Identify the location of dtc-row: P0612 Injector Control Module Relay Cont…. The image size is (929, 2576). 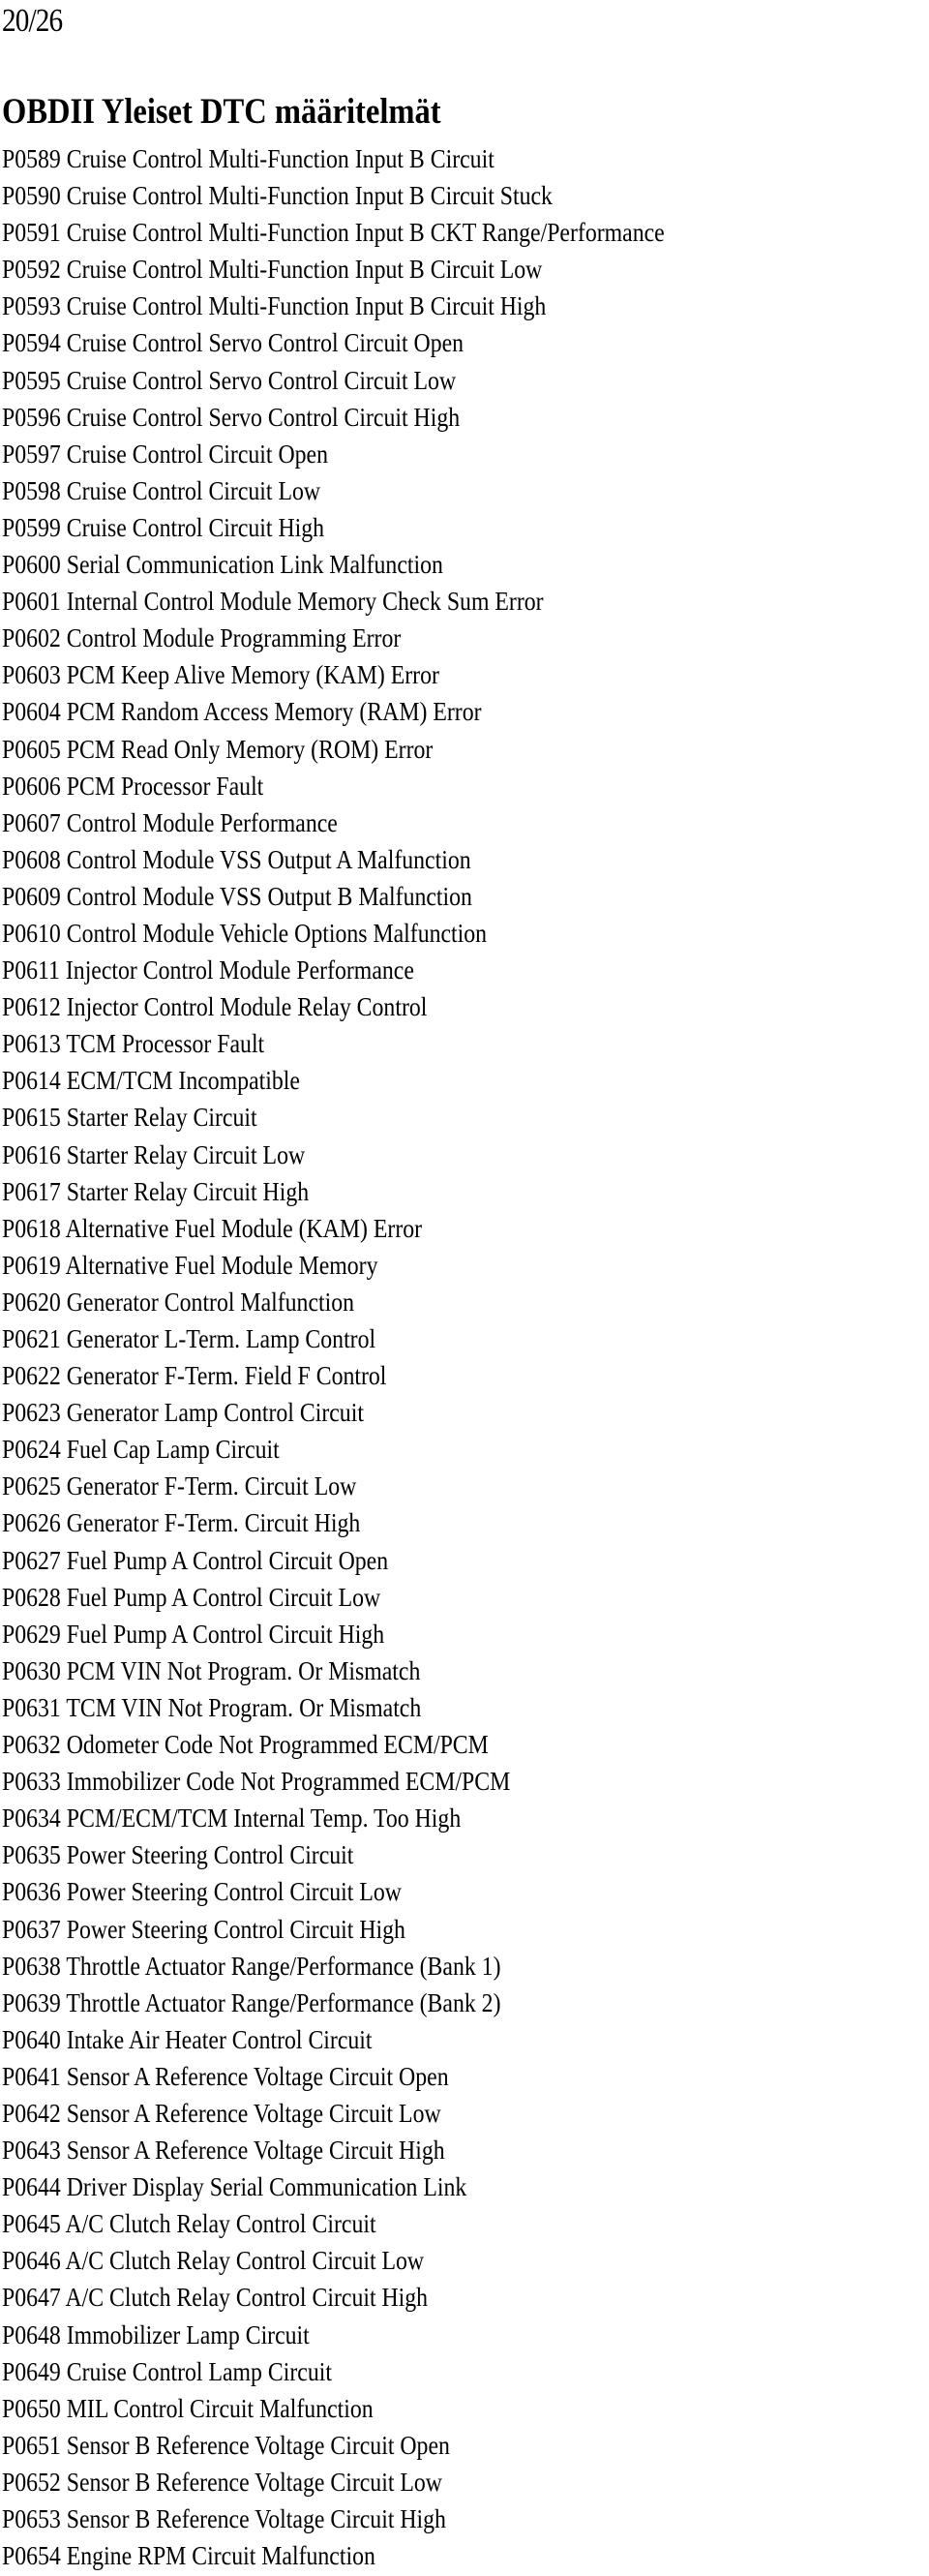
(333, 1006).